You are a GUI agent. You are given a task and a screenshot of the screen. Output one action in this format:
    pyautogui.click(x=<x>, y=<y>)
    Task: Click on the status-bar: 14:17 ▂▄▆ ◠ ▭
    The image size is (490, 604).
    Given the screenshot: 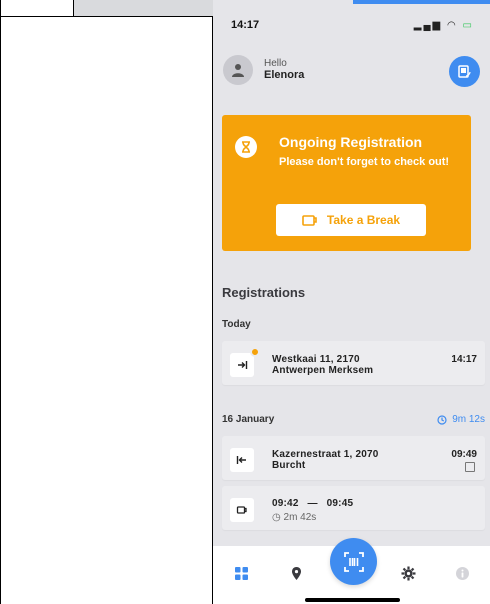 What is the action you would take?
    pyautogui.click(x=351, y=26)
    